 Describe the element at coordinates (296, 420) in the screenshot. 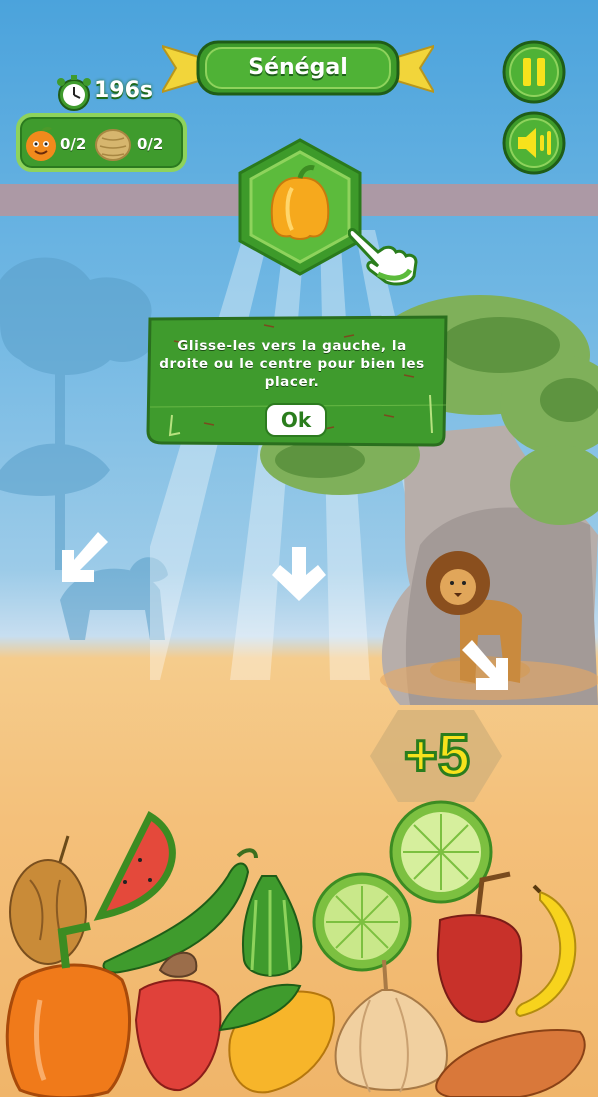

I see `ok-button: Ok` at that location.